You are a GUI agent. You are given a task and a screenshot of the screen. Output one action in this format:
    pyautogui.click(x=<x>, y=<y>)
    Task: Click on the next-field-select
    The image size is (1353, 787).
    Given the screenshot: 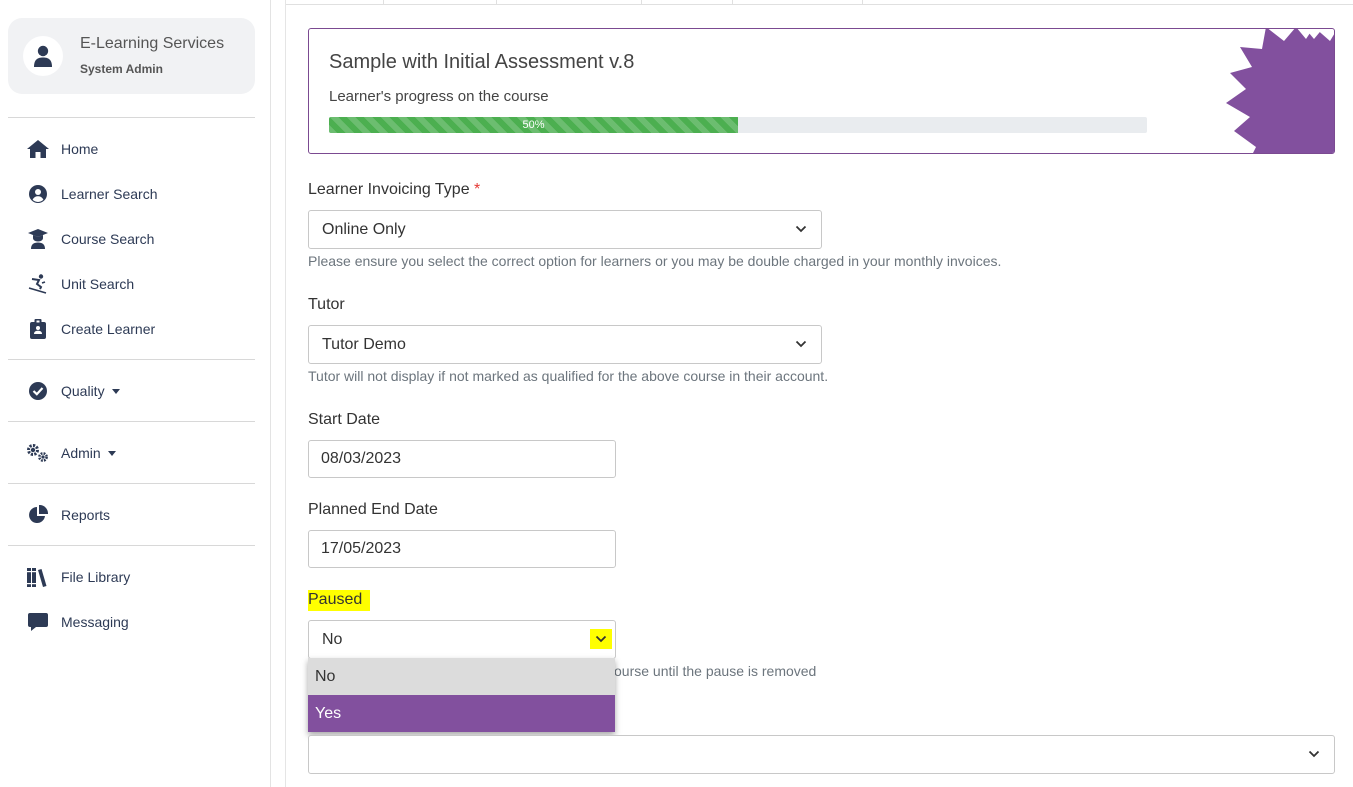 What is the action you would take?
    pyautogui.click(x=821, y=754)
    